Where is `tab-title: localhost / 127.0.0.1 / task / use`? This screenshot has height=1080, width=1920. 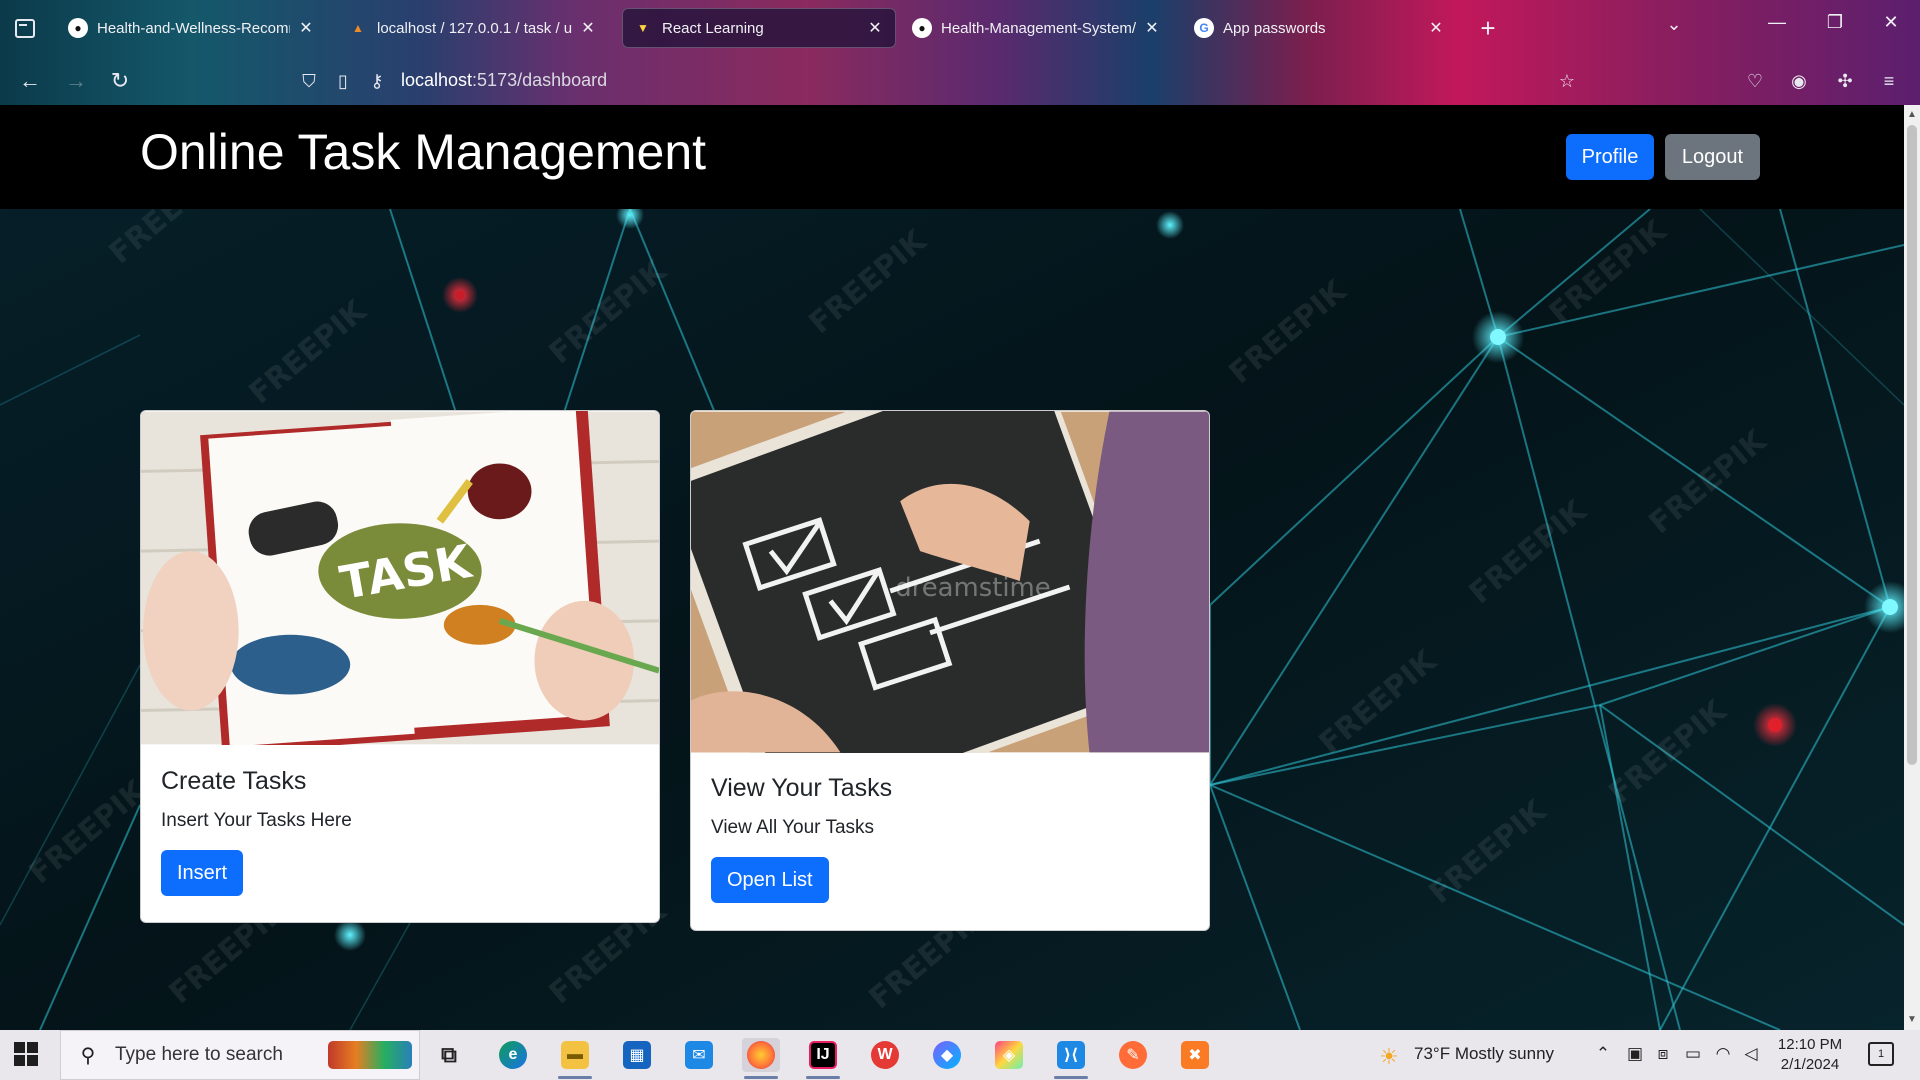 tab-title: localhost / 127.0.0.1 / task / use is located at coordinates (474, 28).